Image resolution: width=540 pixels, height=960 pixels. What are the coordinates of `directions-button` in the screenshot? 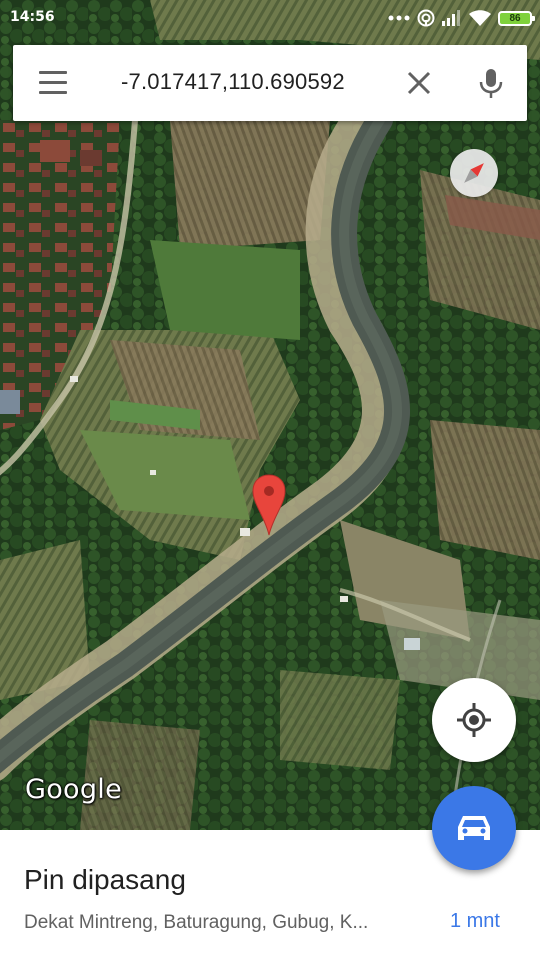 It's located at (474, 828).